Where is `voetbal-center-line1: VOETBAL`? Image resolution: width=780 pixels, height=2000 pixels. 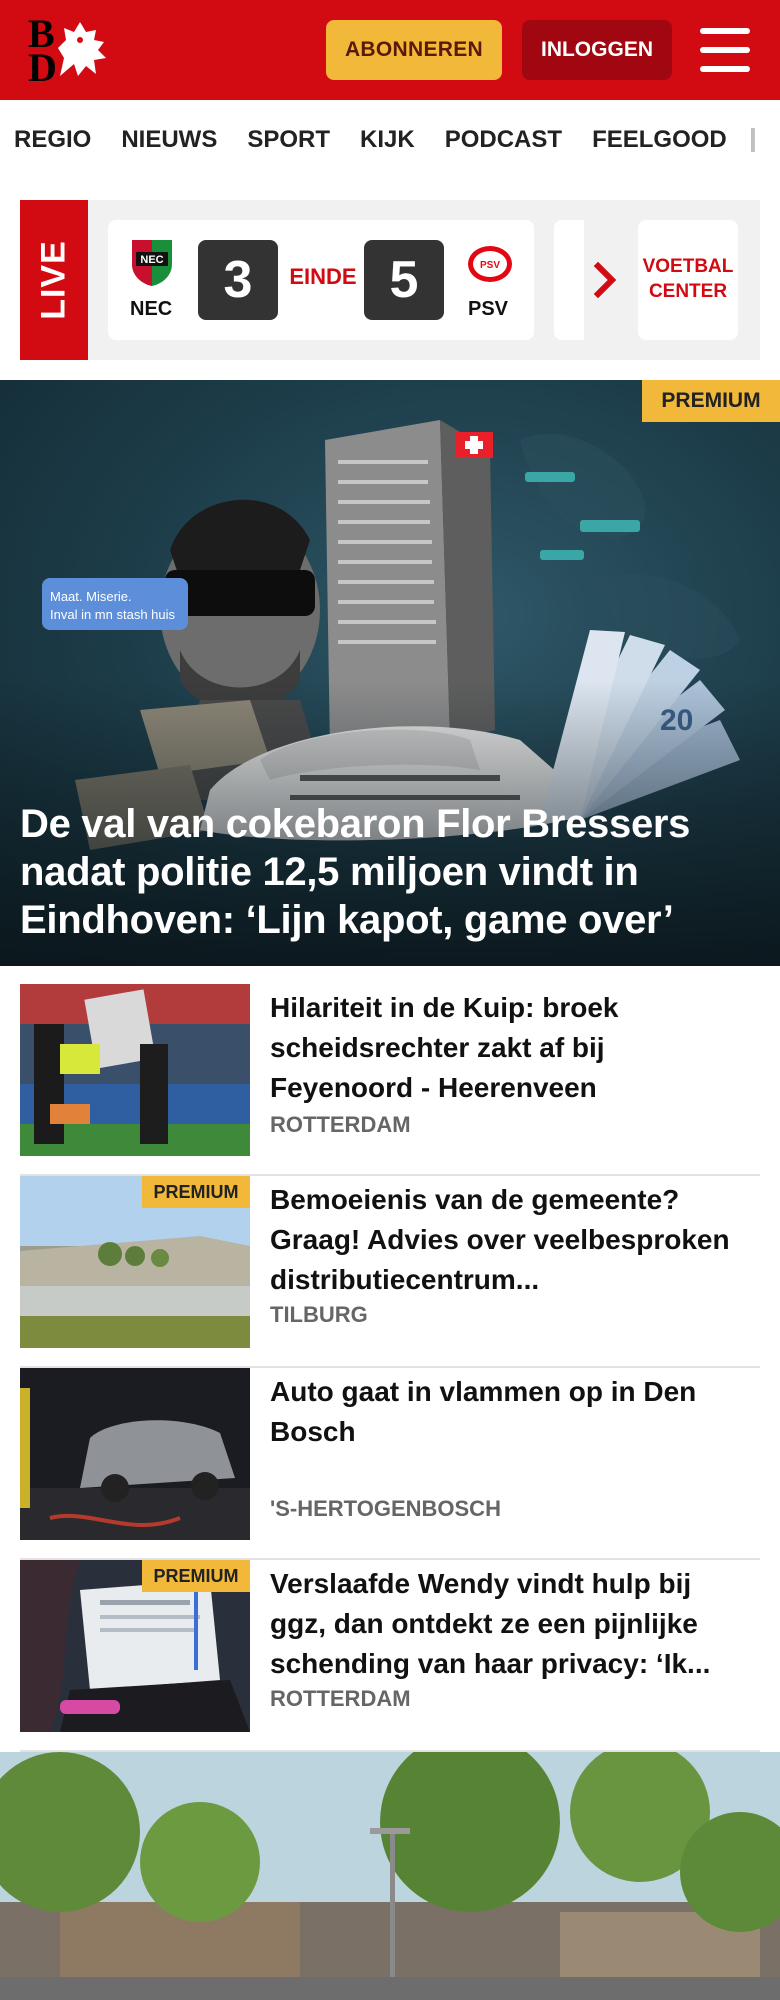 voetbal-center-line1: VOETBAL is located at coordinates (688, 267).